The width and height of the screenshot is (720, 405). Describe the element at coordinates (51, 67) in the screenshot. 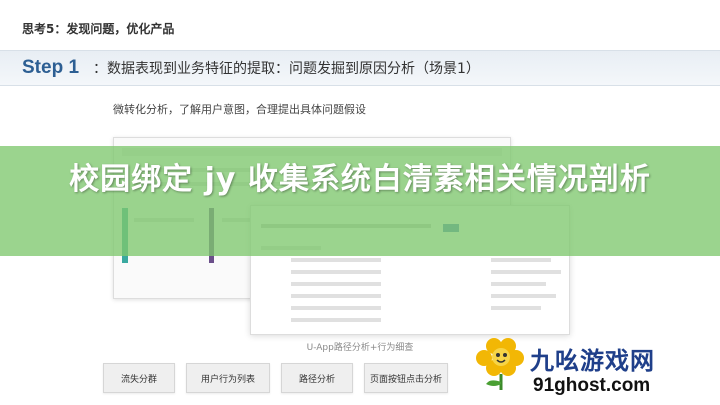

I see `step-label: Step 1` at that location.